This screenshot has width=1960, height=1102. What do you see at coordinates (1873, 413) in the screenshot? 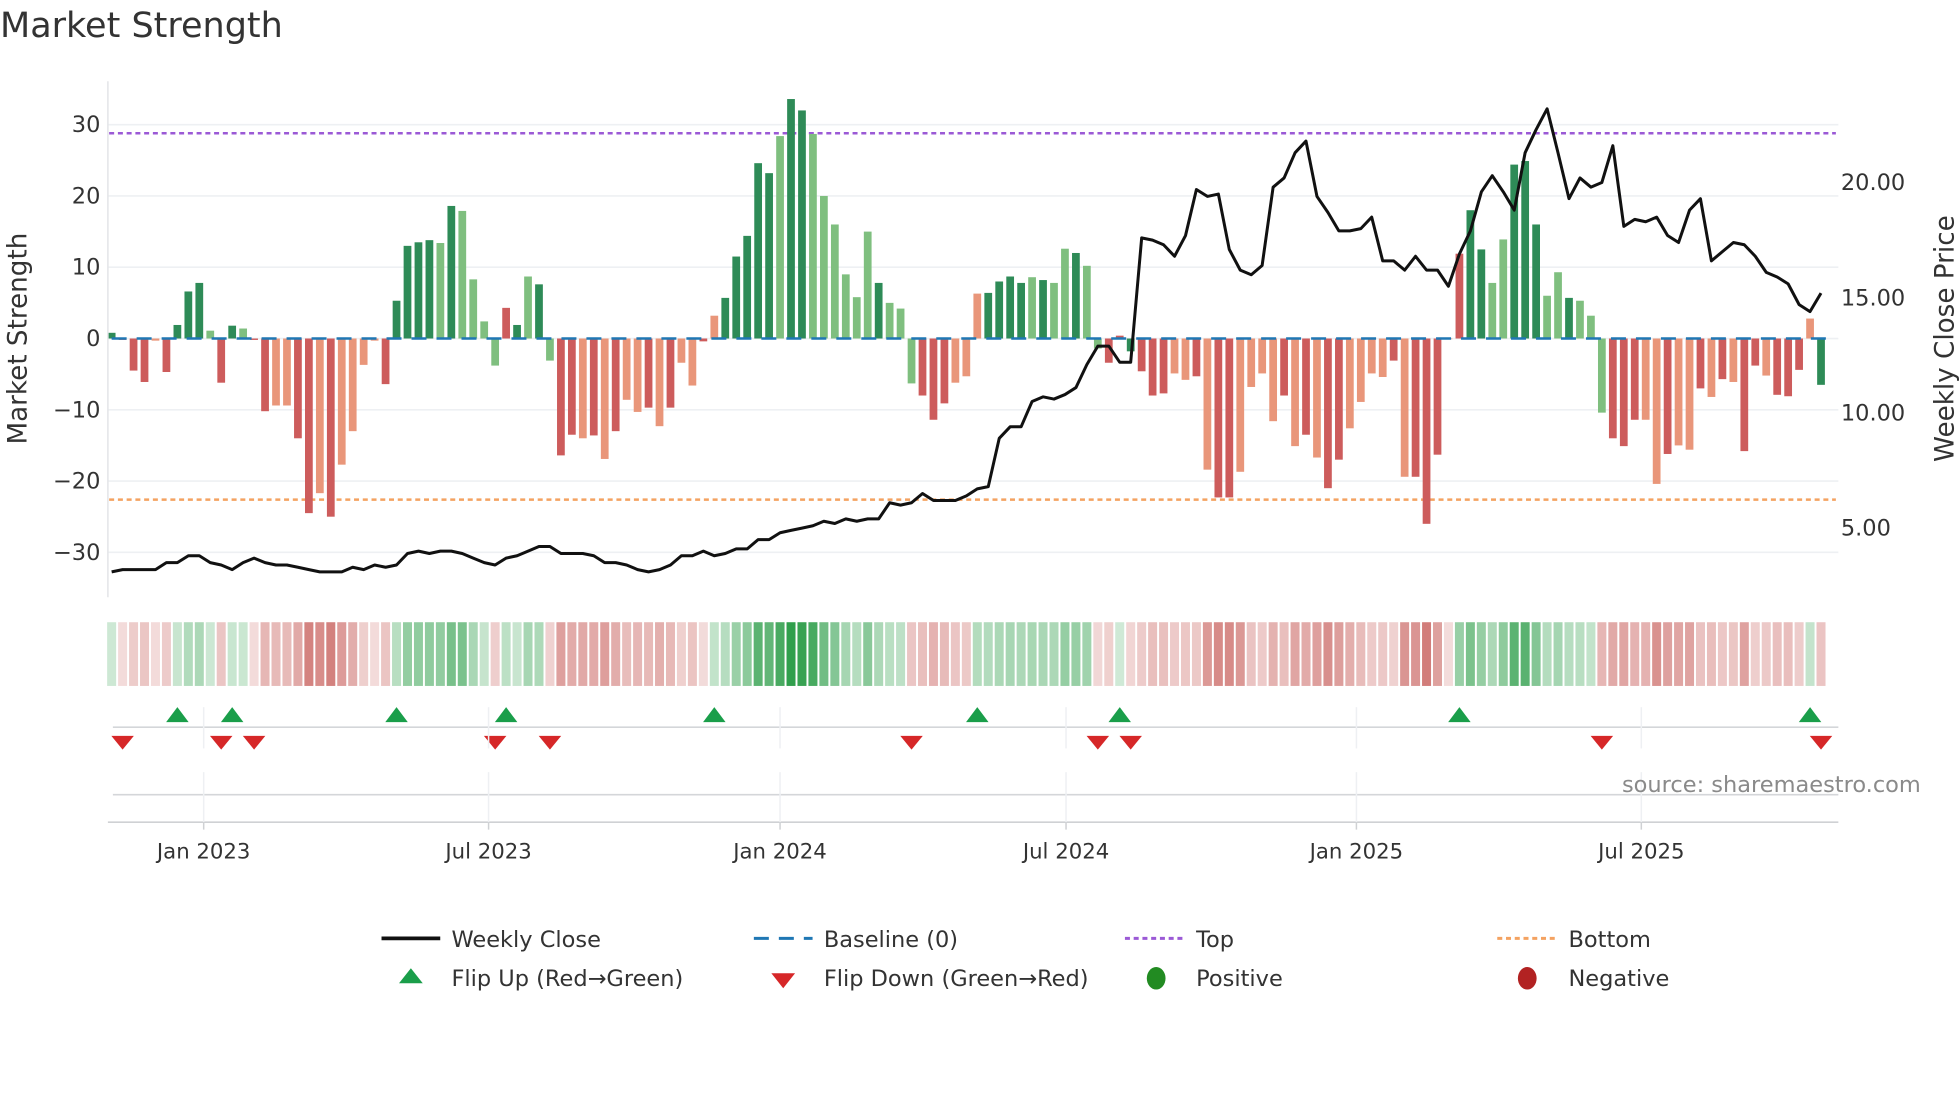
I see `y2-tick-label: 10.00` at bounding box center [1873, 413].